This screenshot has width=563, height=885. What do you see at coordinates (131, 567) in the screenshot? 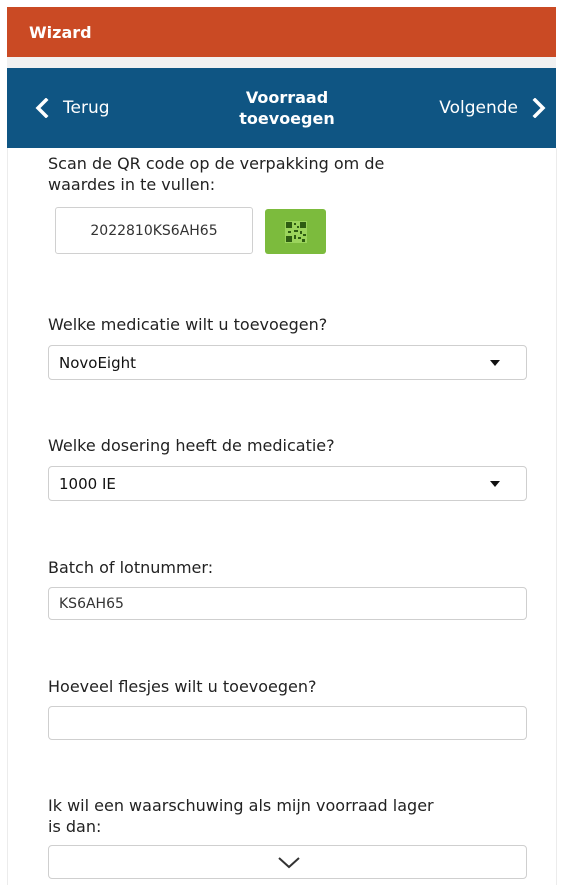
I see `batch-label: Batch of lotnummer:` at bounding box center [131, 567].